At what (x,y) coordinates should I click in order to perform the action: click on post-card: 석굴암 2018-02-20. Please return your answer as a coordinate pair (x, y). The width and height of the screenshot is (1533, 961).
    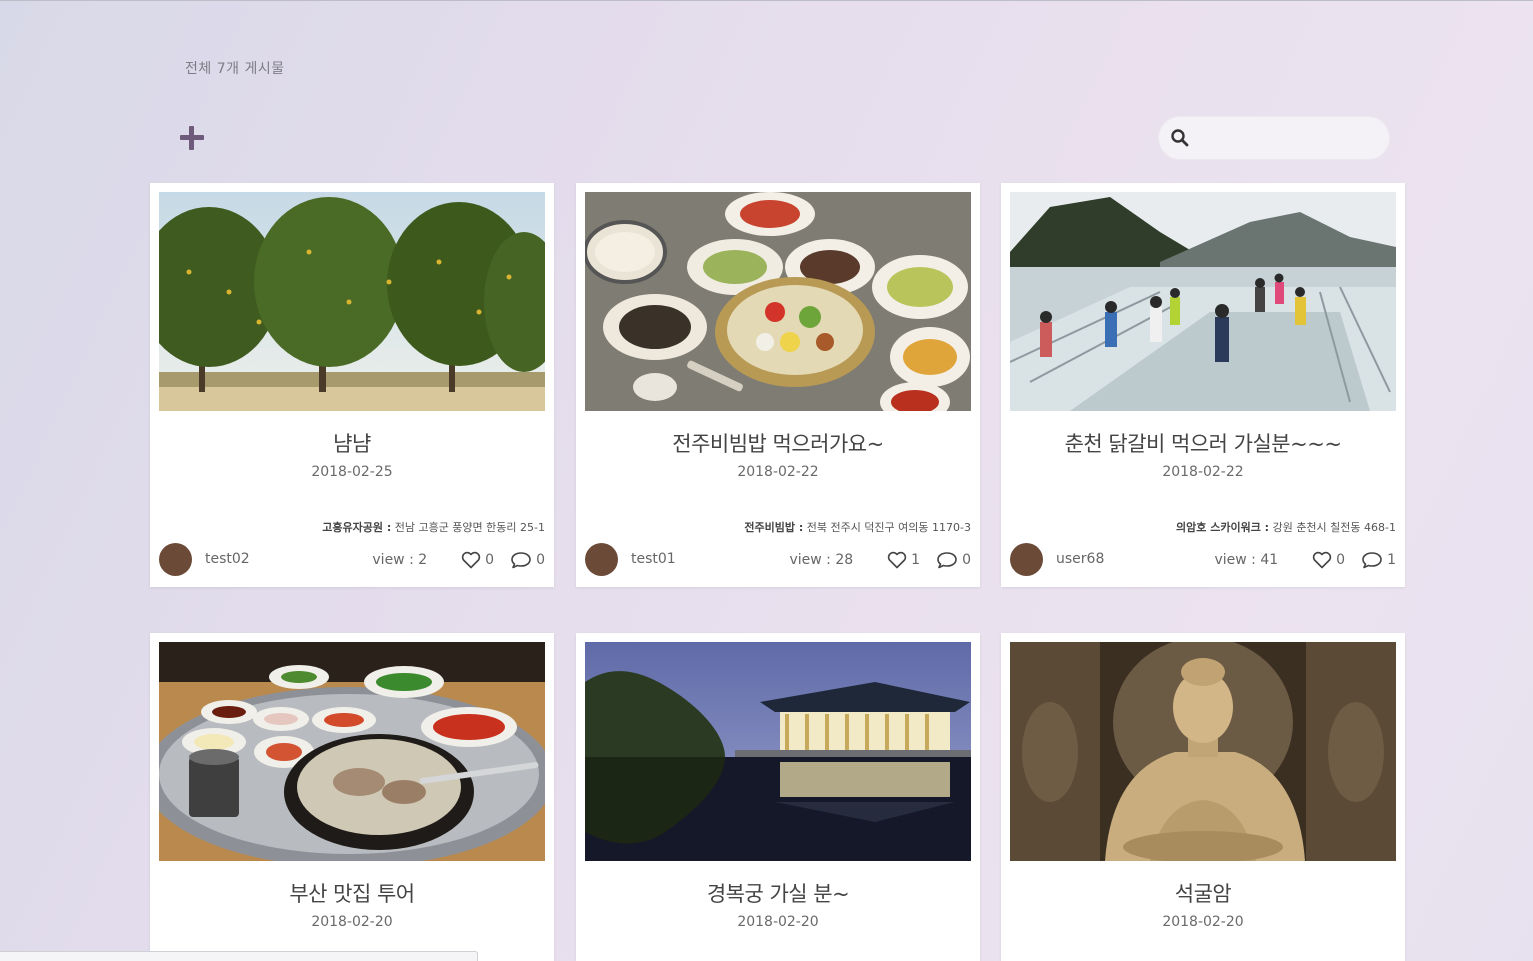
    Looking at the image, I should click on (1203, 797).